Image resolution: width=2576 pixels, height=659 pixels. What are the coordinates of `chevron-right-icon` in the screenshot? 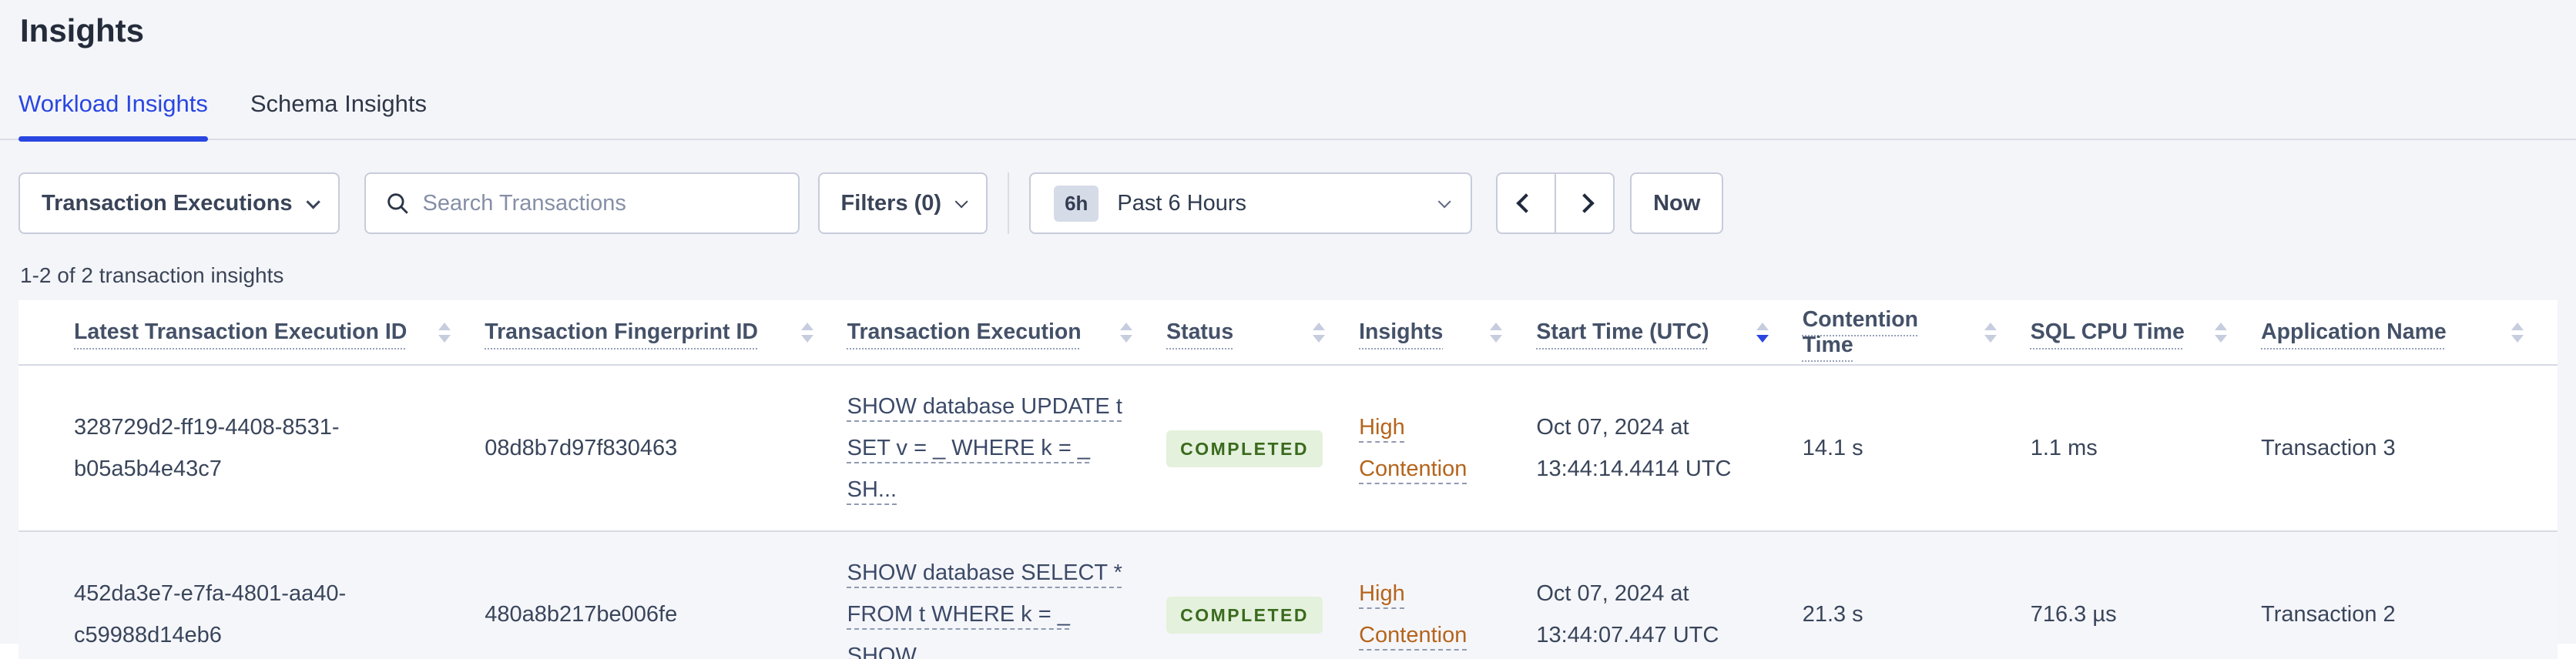 It's located at (1585, 203).